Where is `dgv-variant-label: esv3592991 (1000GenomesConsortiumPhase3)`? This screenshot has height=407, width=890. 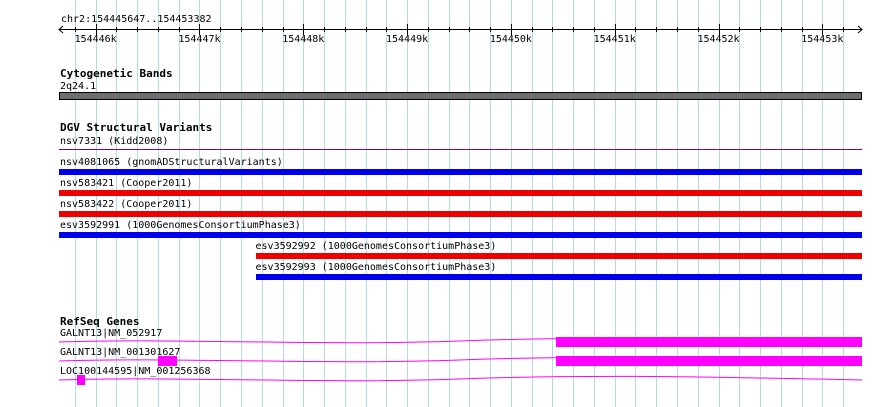
dgv-variant-label: esv3592991 (1000GenomesConsortiumPhase3) is located at coordinates (180, 226).